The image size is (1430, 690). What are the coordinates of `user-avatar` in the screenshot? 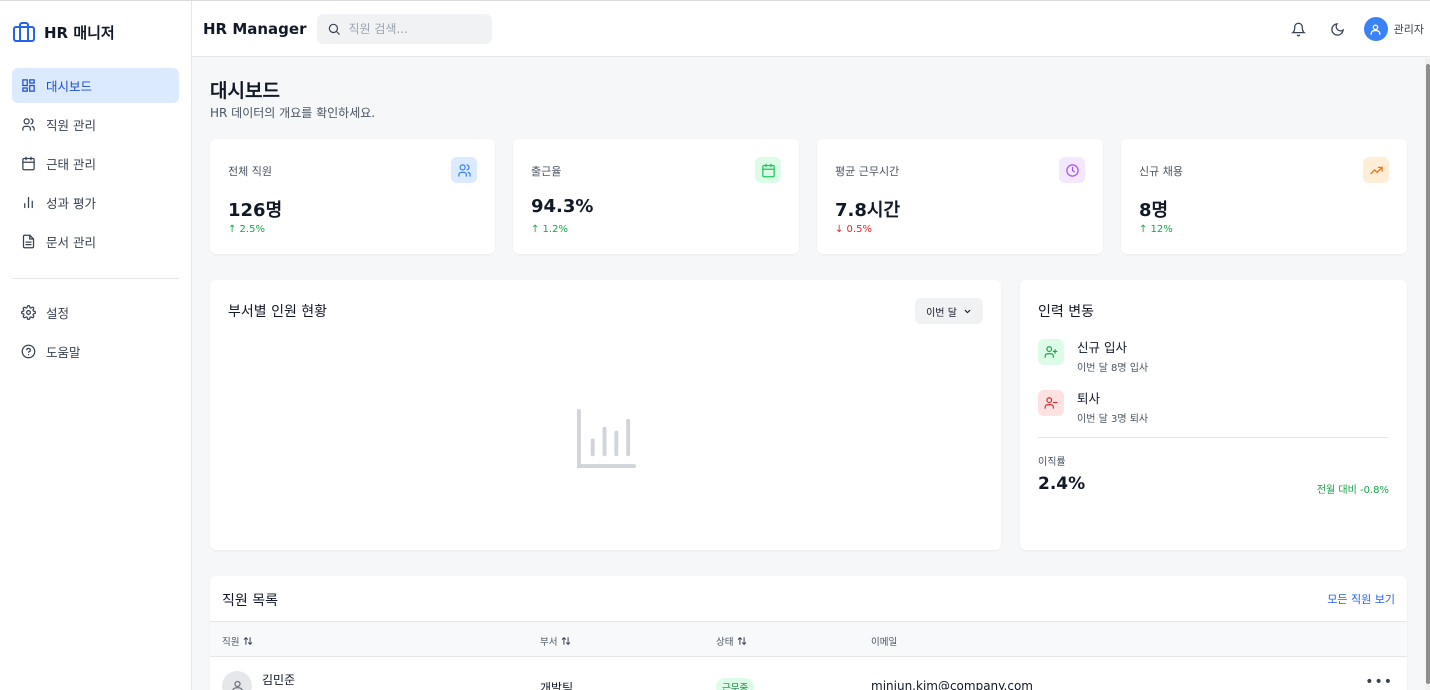 It's located at (1375, 29).